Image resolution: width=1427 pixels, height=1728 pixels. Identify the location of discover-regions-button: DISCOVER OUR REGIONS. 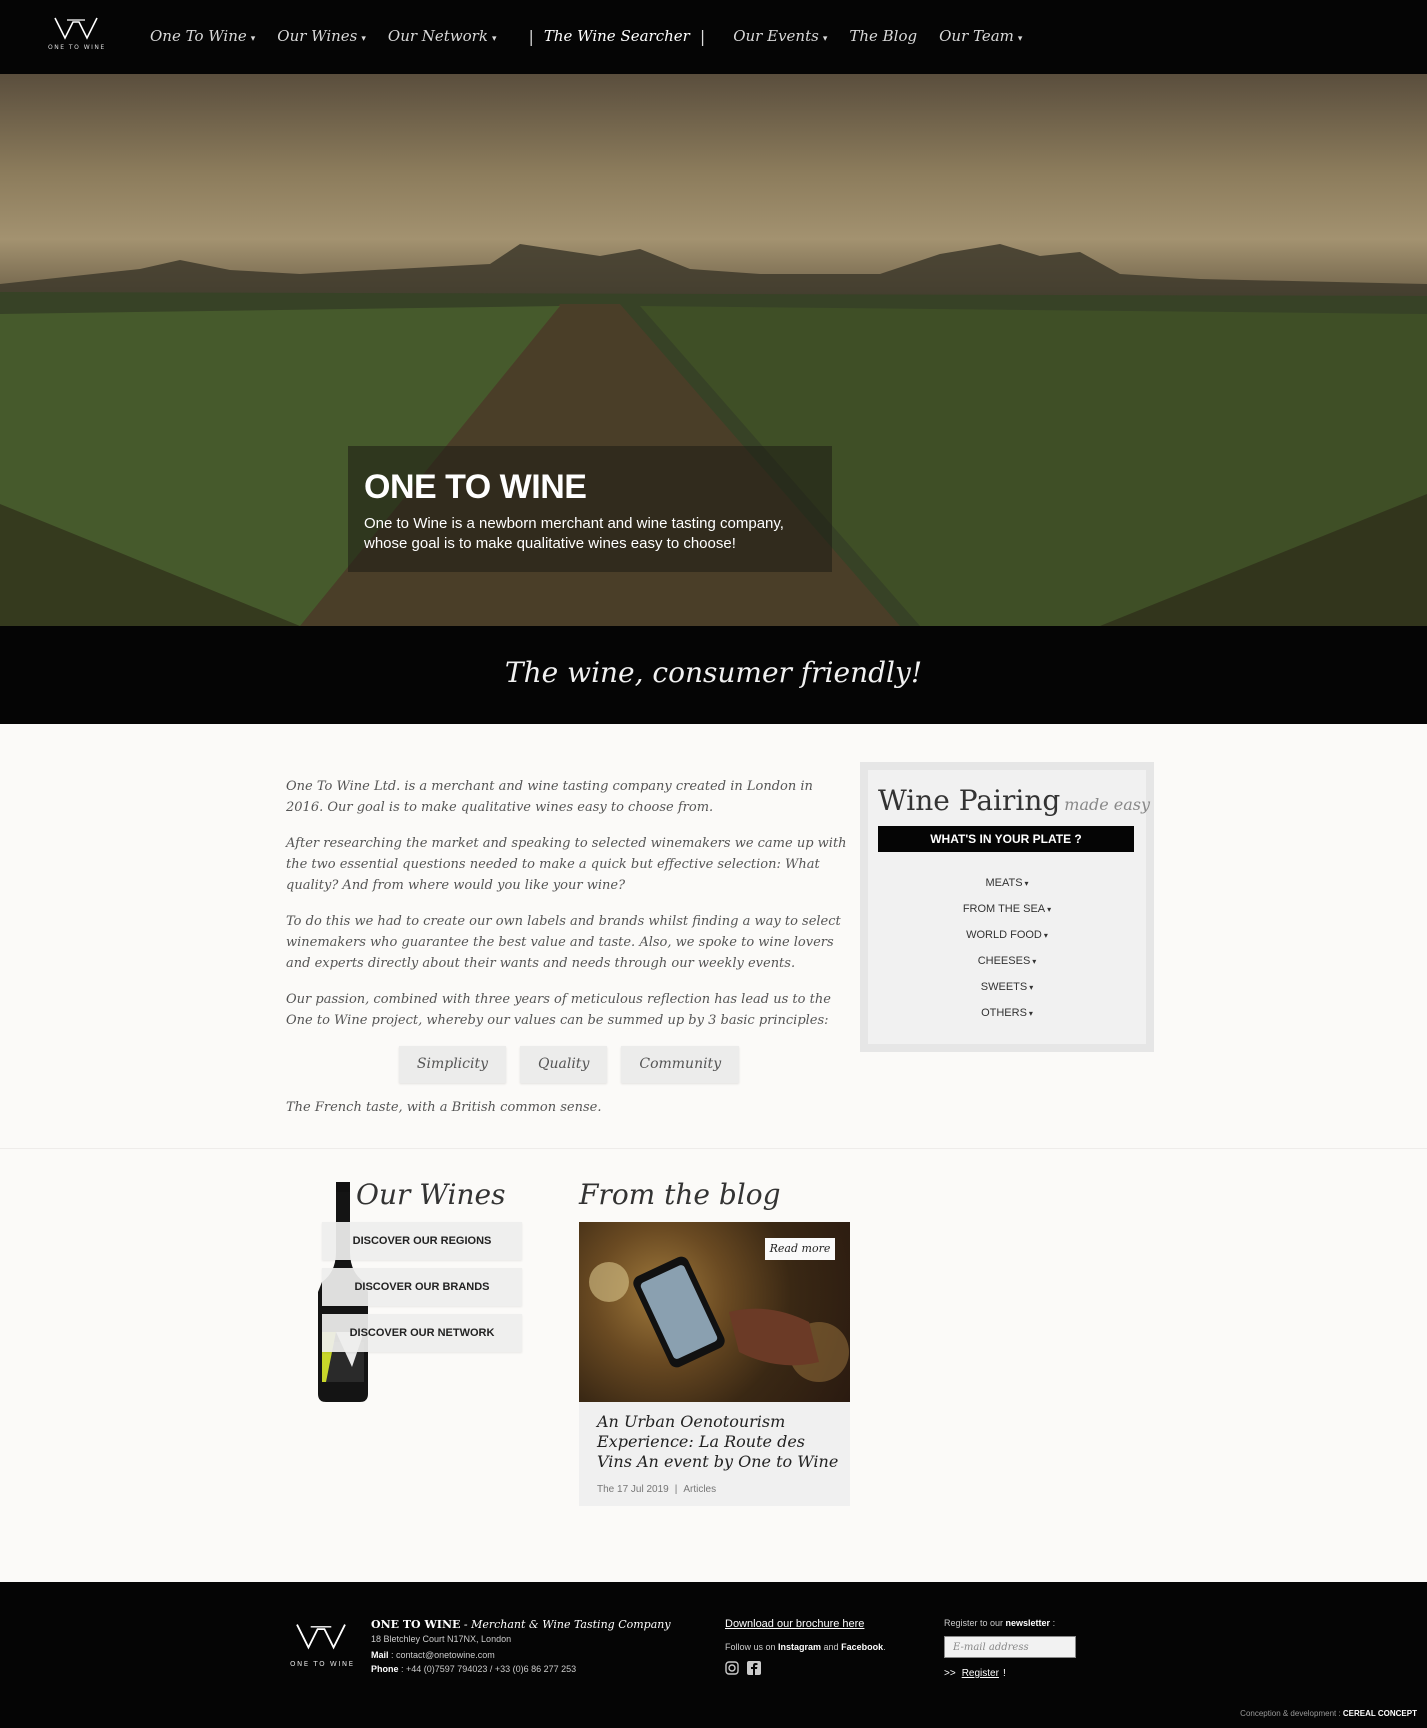
(422, 1241).